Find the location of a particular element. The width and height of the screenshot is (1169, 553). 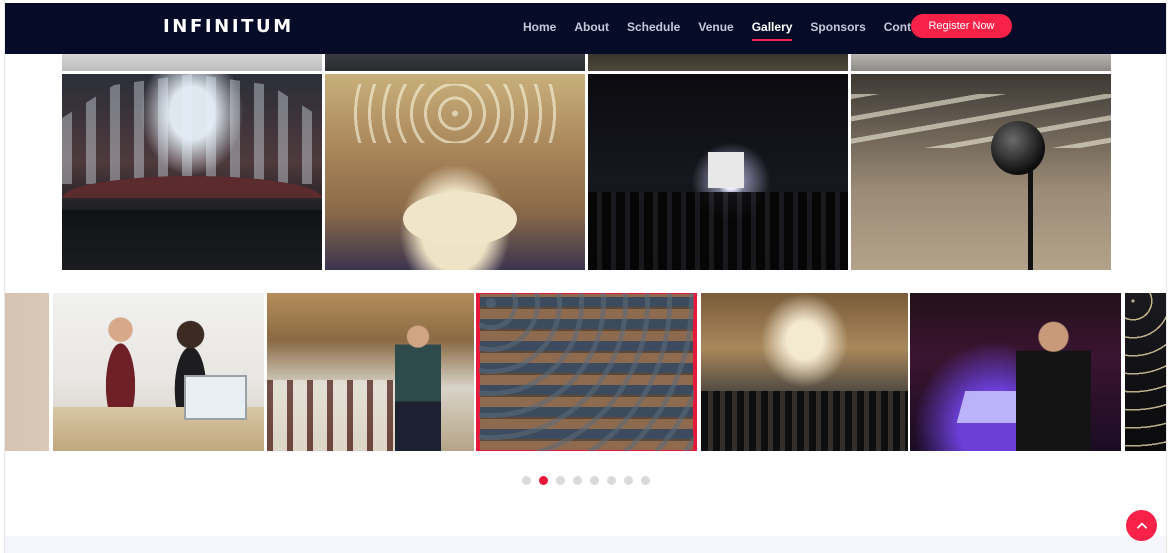

right-edge-line is located at coordinates (1166, 276).